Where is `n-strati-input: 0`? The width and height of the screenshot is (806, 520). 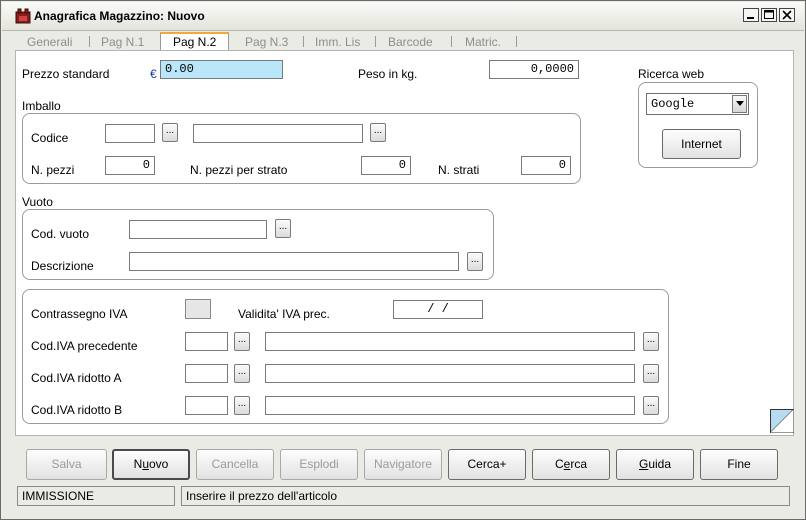
n-strati-input: 0 is located at coordinates (546, 165).